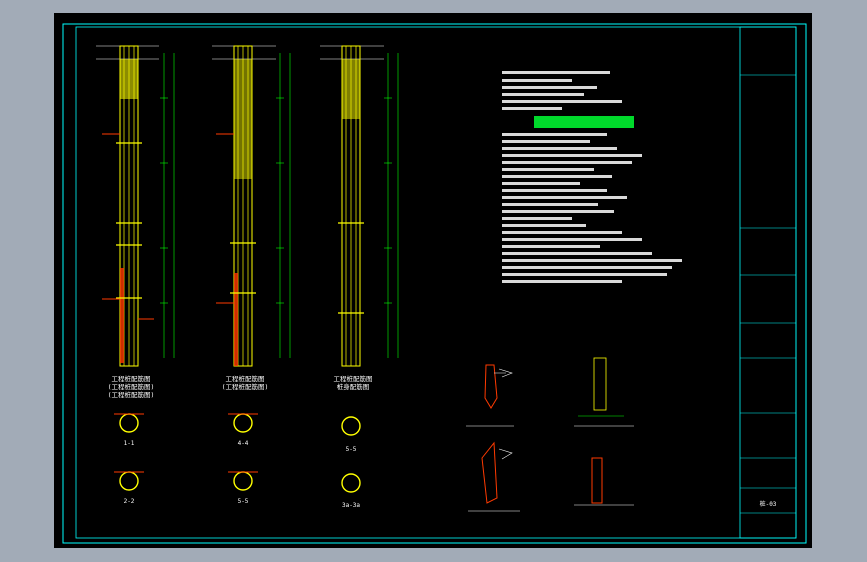 The height and width of the screenshot is (562, 867). Describe the element at coordinates (129, 430) in the screenshot. I see `section-1: 1-1` at that location.